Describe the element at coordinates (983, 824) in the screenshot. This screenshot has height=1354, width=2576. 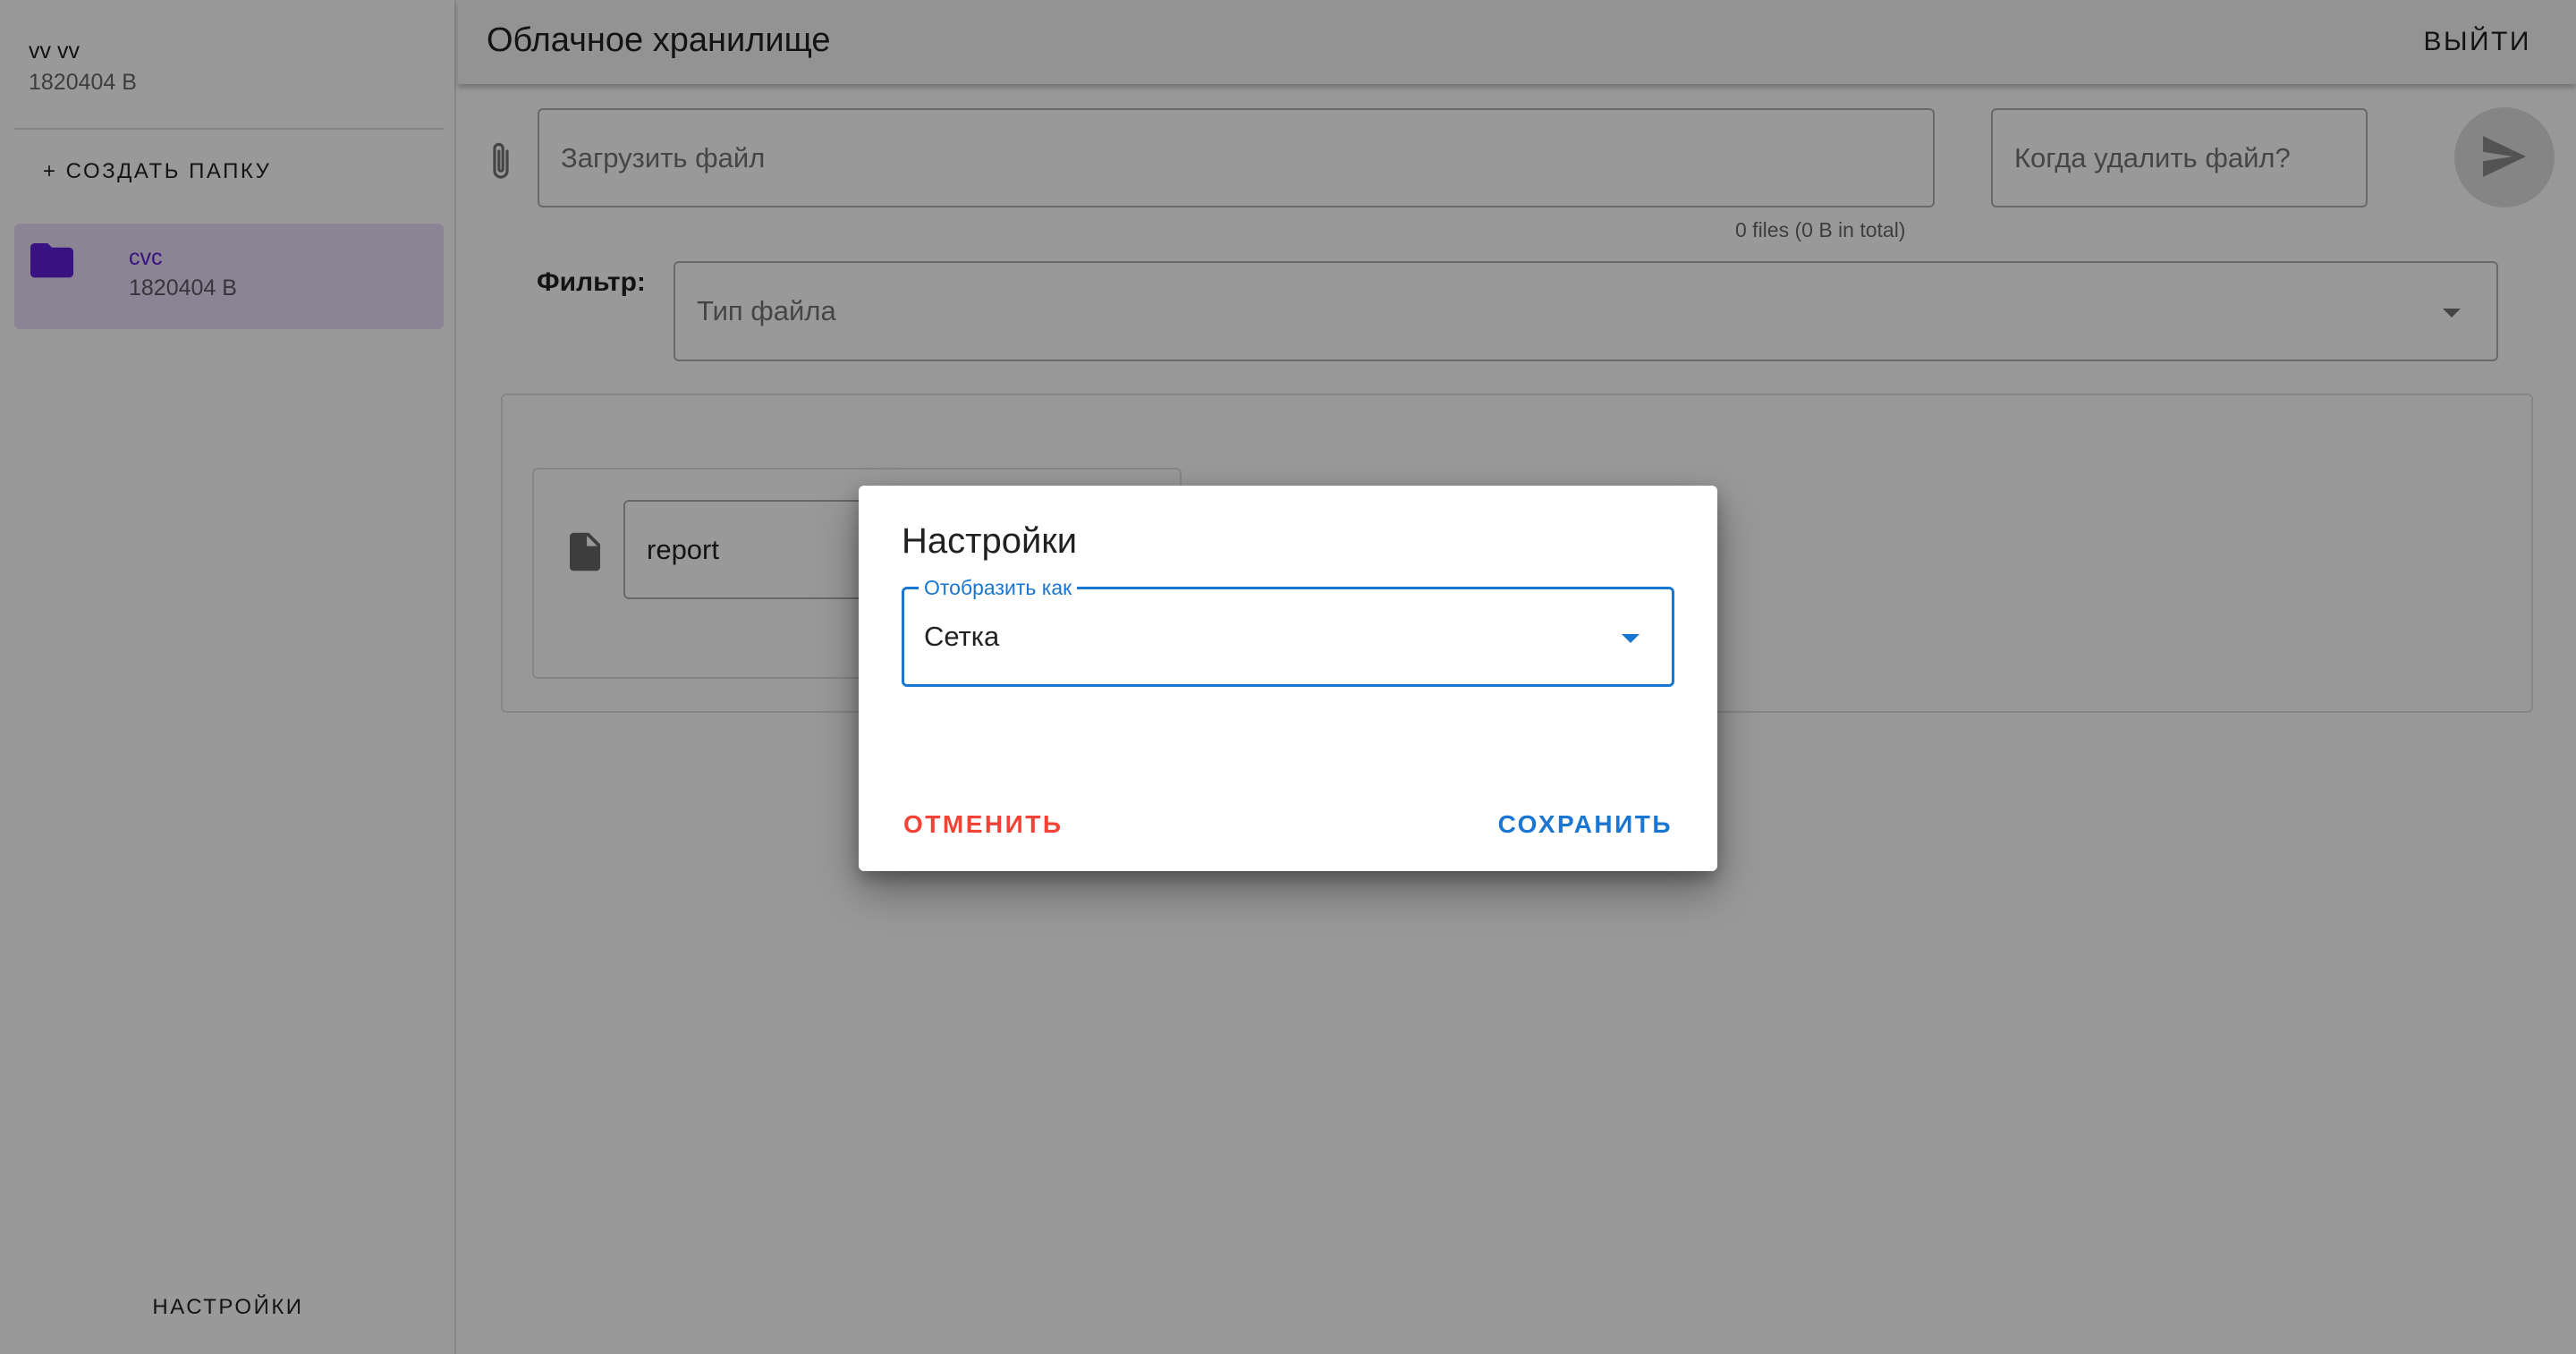
I see `cancel-button: ОТМЕНИТЬ` at that location.